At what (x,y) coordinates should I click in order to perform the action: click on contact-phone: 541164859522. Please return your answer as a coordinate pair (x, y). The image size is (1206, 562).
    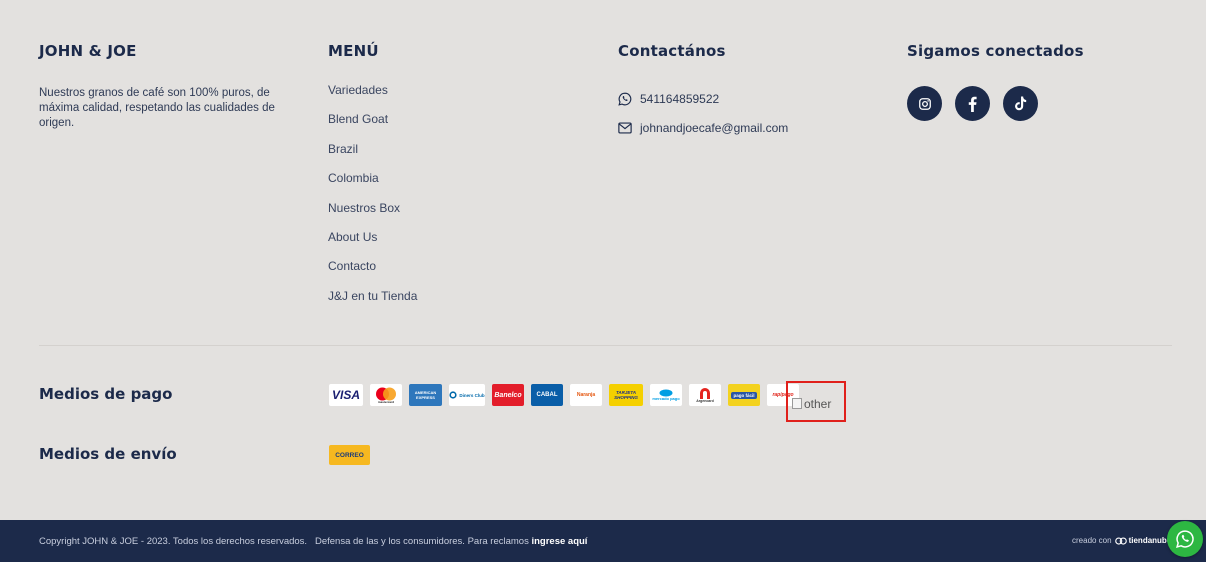
    Looking at the image, I should click on (680, 98).